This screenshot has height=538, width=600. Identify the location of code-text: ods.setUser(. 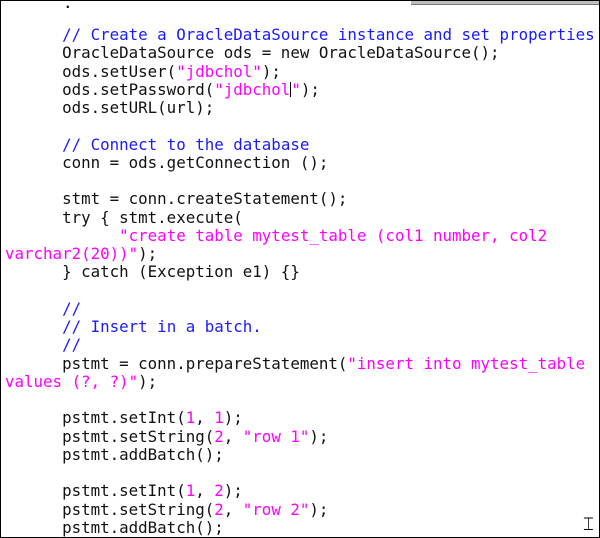
(91, 71).